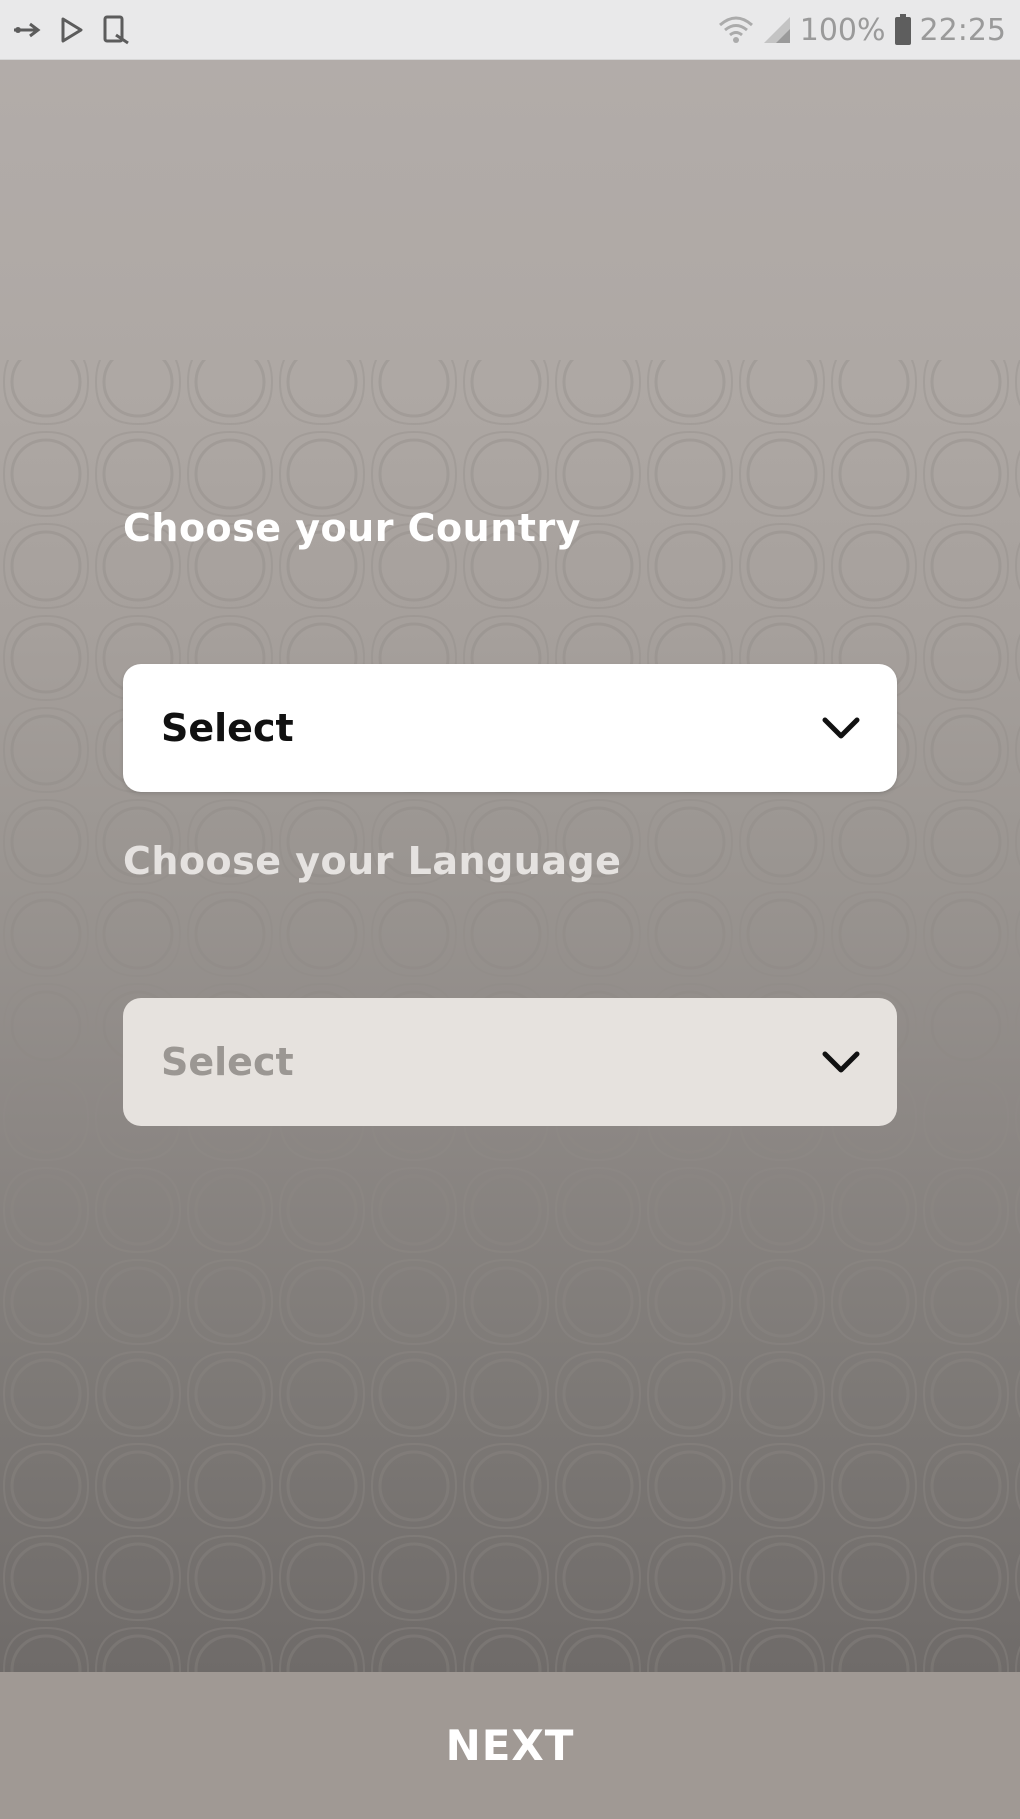 This screenshot has width=1020, height=1819. I want to click on clock: 22:25, so click(962, 30).